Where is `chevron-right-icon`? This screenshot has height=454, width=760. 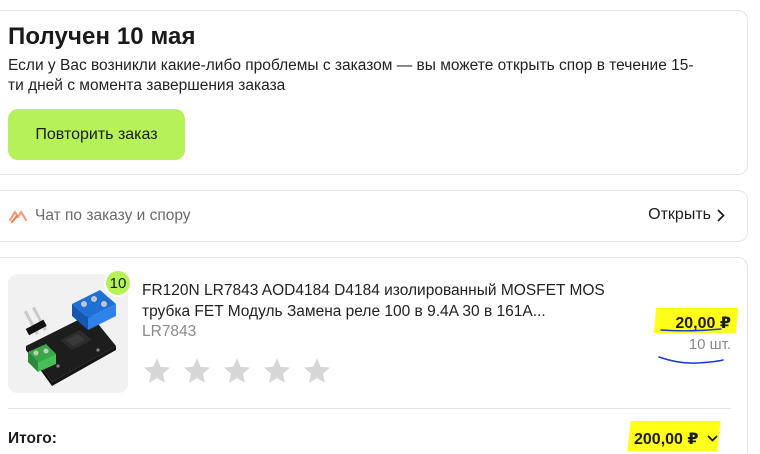
chevron-right-icon is located at coordinates (721, 215).